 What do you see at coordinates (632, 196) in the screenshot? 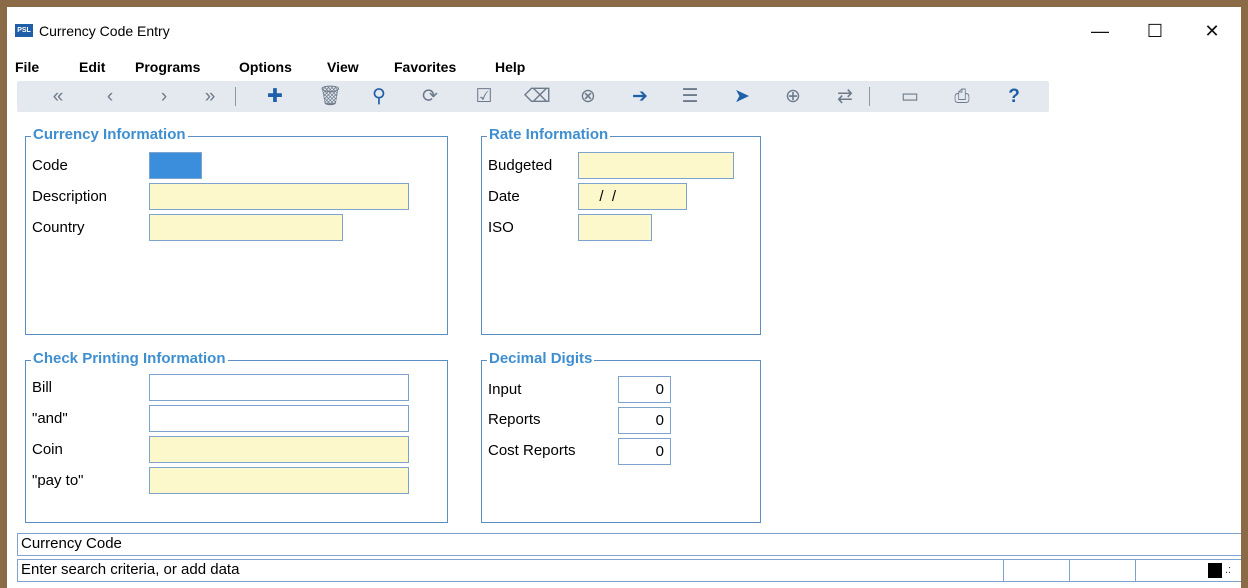
I see `date-field: / /` at bounding box center [632, 196].